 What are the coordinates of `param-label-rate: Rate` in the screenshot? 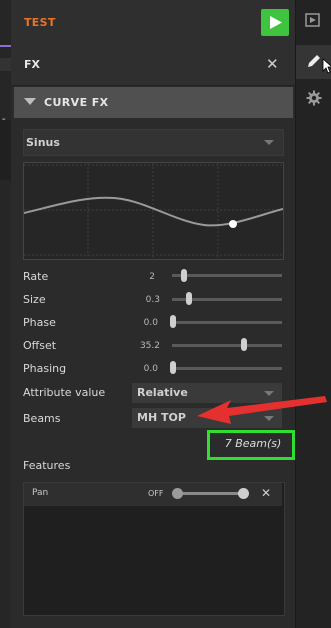 It's located at (36, 276).